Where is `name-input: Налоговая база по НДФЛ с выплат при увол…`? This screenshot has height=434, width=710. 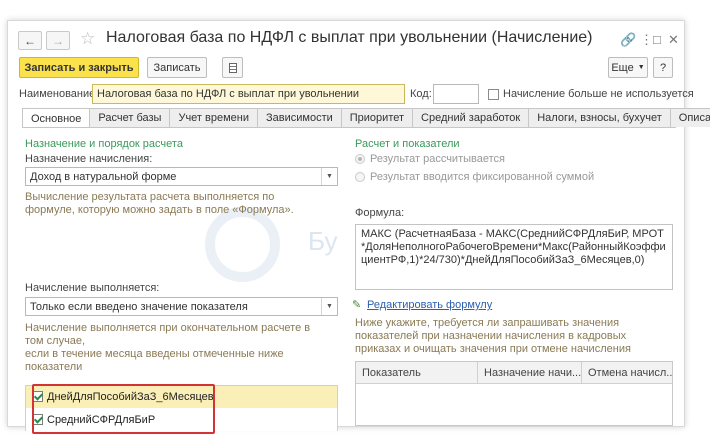 name-input: Налоговая база по НДФЛ с выплат при увол… is located at coordinates (248, 94).